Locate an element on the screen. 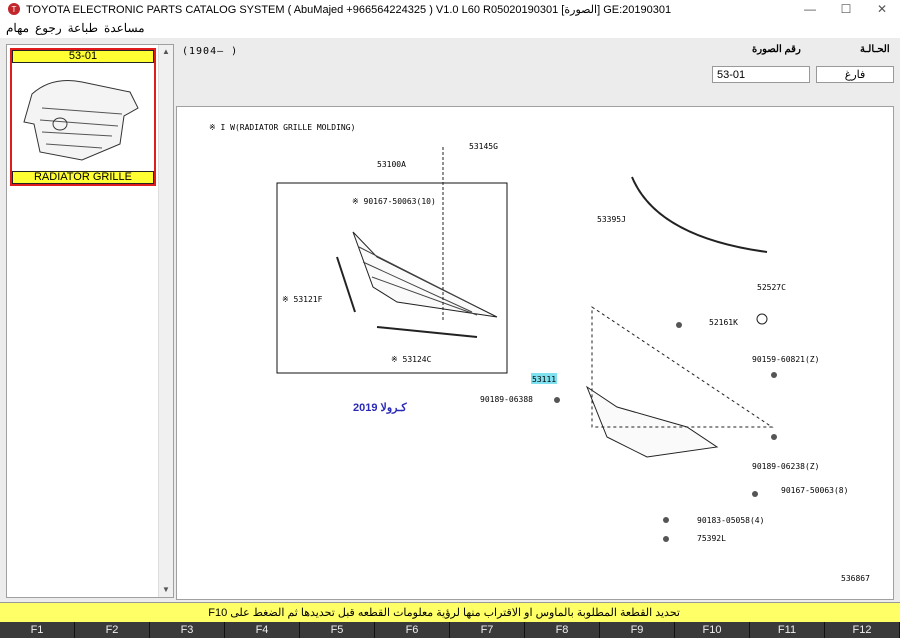 The height and width of the screenshot is (638, 900). part-label: ※ 53121F is located at coordinates (302, 299).